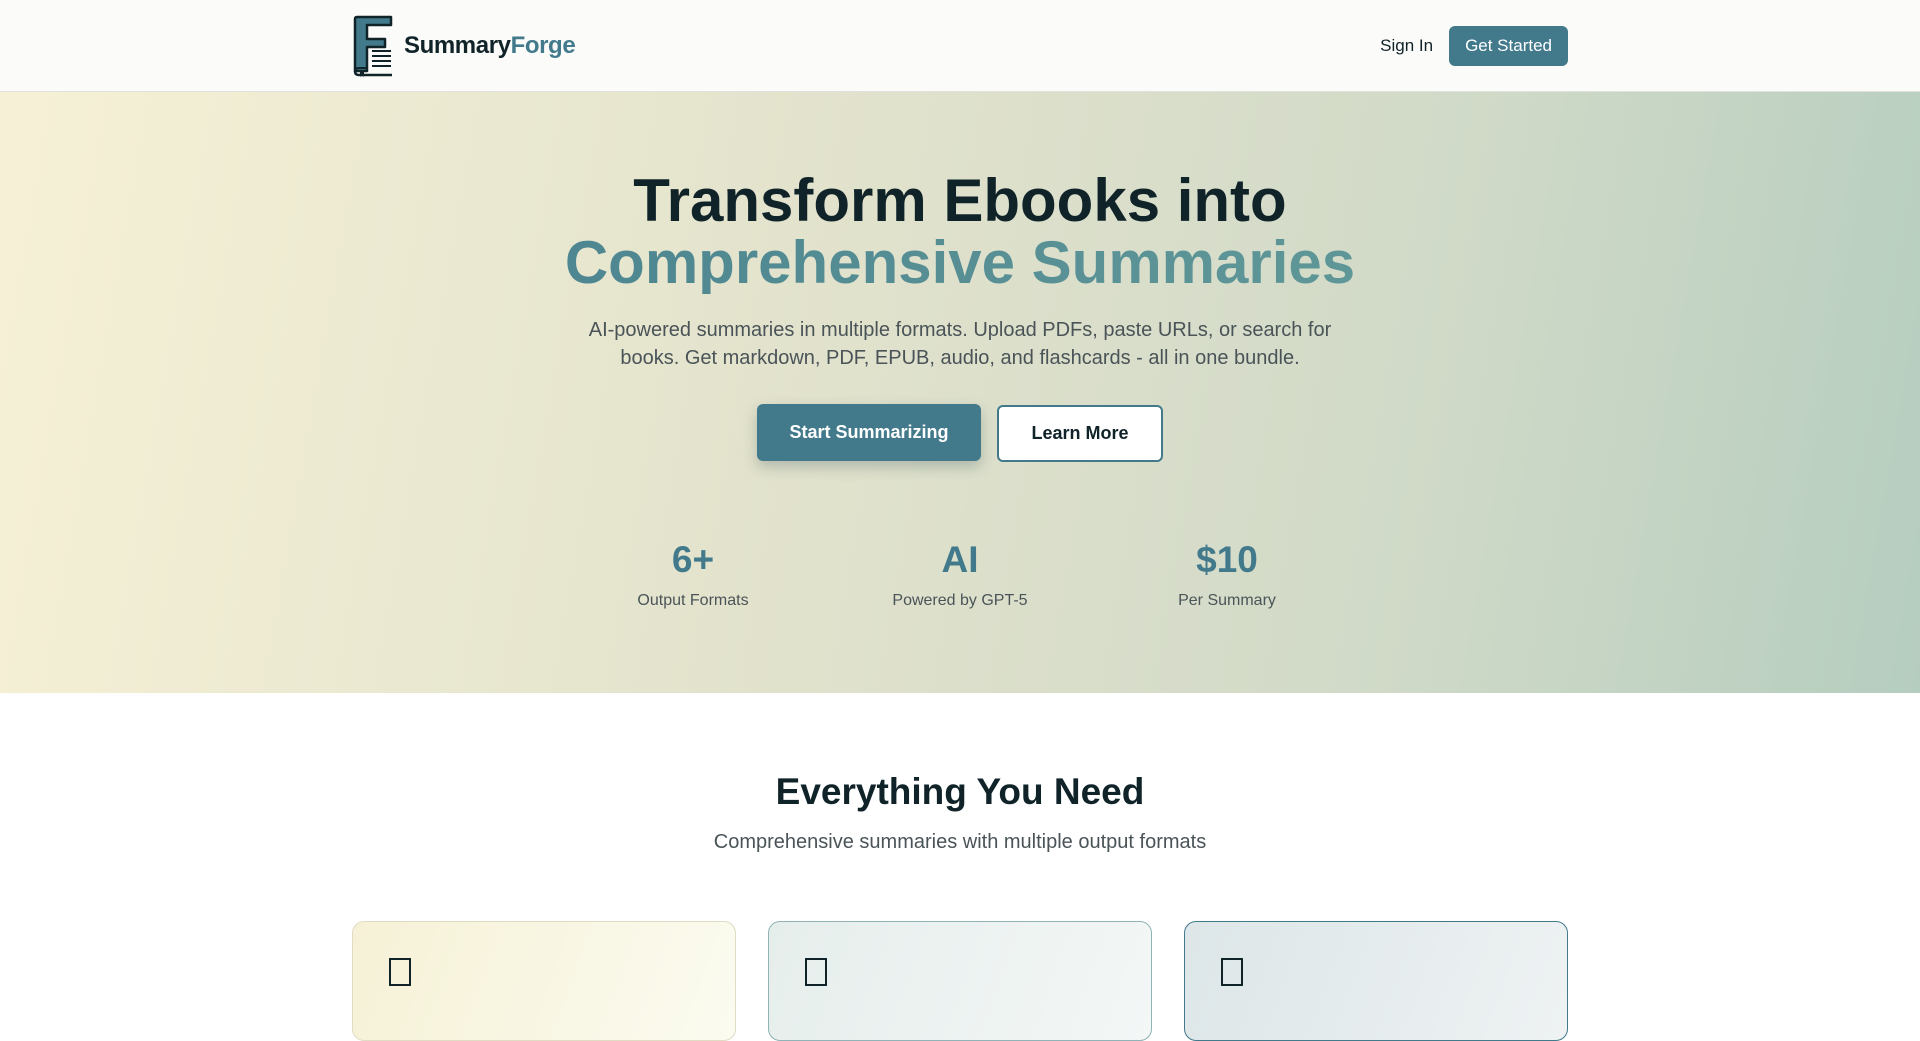  What do you see at coordinates (1227, 600) in the screenshot?
I see `stat-label: Per Summary` at bounding box center [1227, 600].